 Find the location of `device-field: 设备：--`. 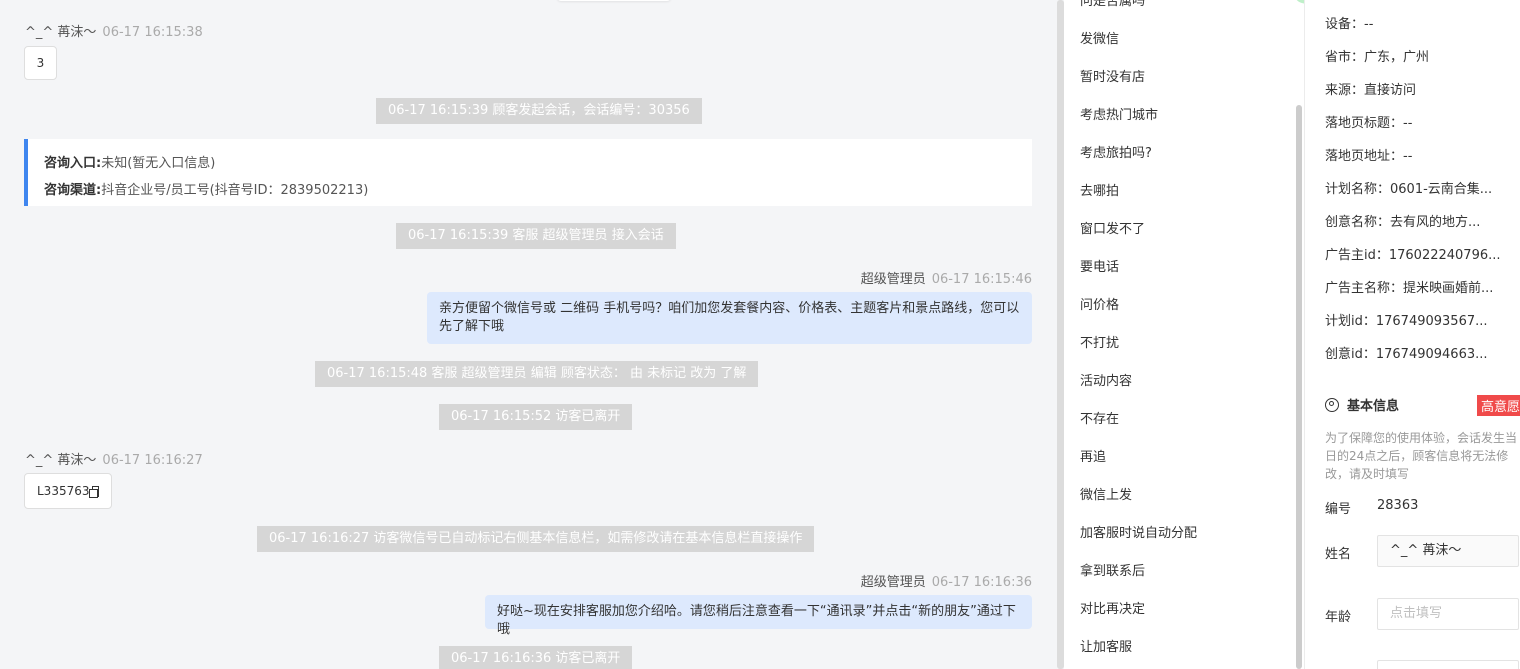

device-field: 设备：-- is located at coordinates (1349, 24).